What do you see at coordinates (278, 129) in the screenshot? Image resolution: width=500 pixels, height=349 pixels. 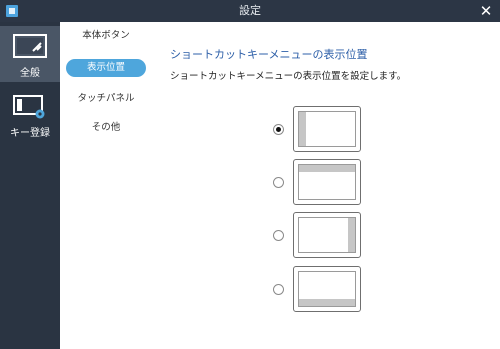 I see `radio-left` at bounding box center [278, 129].